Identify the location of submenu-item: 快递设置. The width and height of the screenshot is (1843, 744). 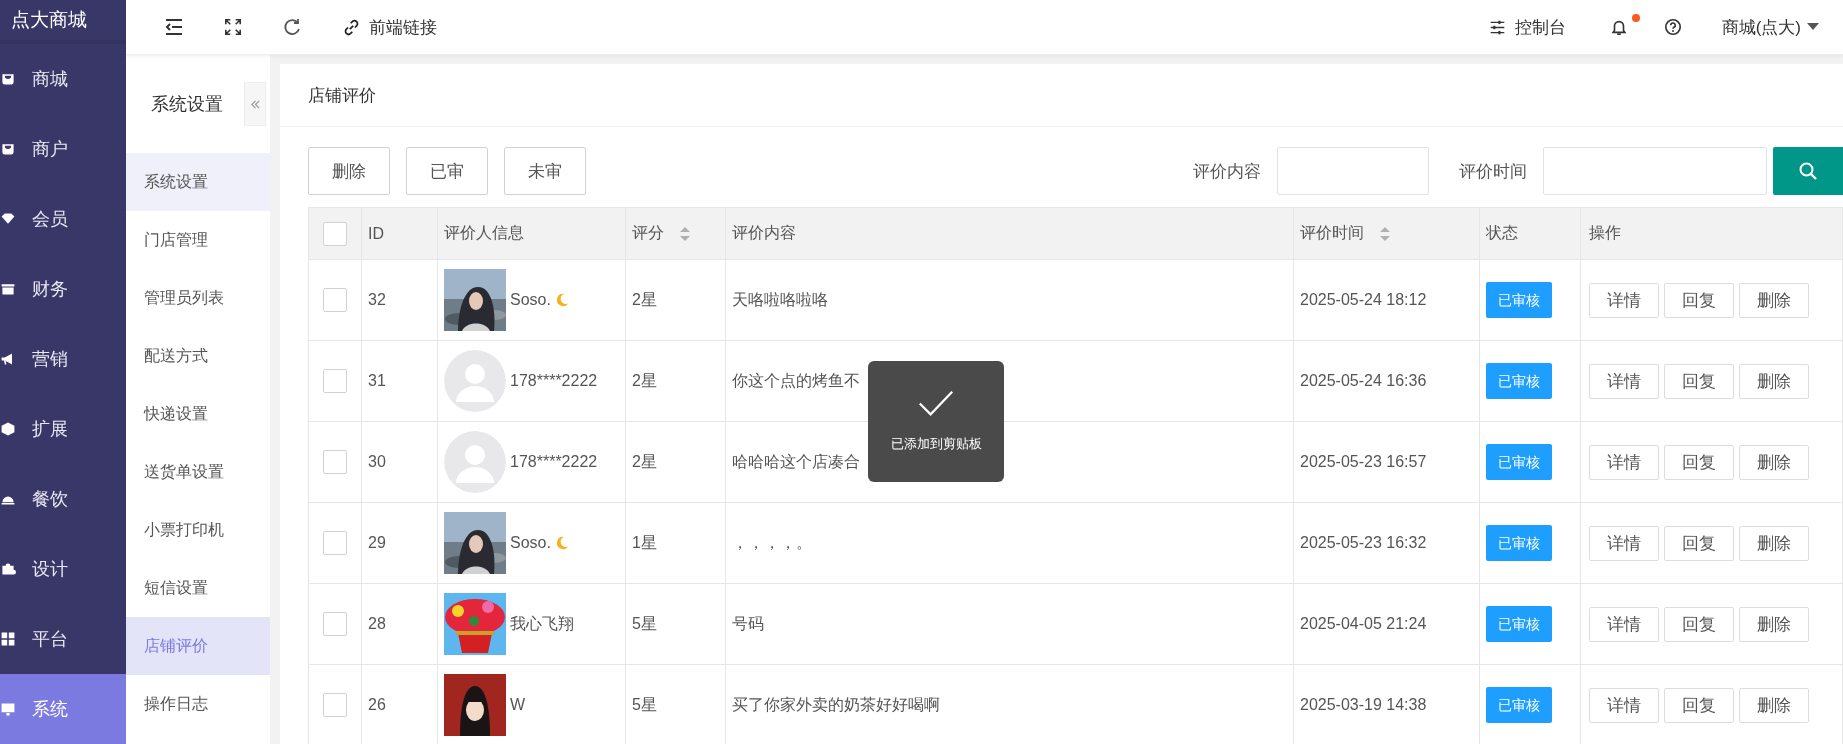
(198, 414).